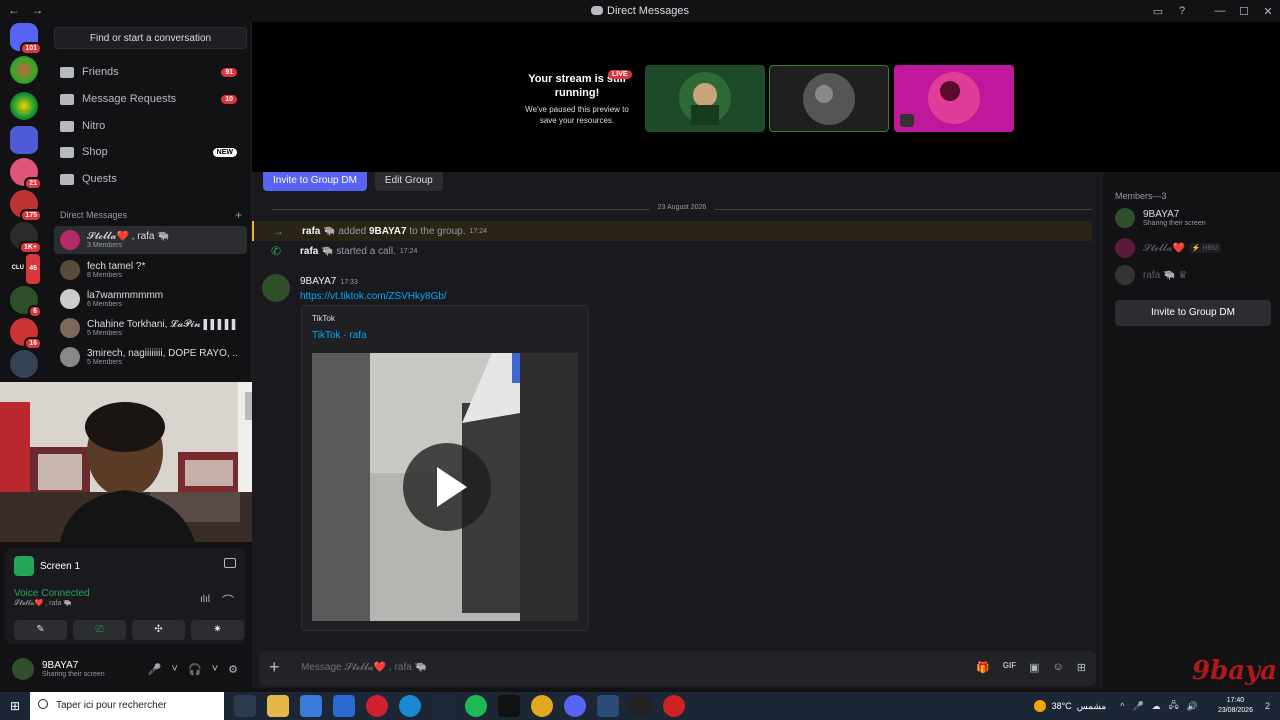  I want to click on server-rail: 101 21 175 1K+ CLUTCH46 6 16, so click(24, 202).